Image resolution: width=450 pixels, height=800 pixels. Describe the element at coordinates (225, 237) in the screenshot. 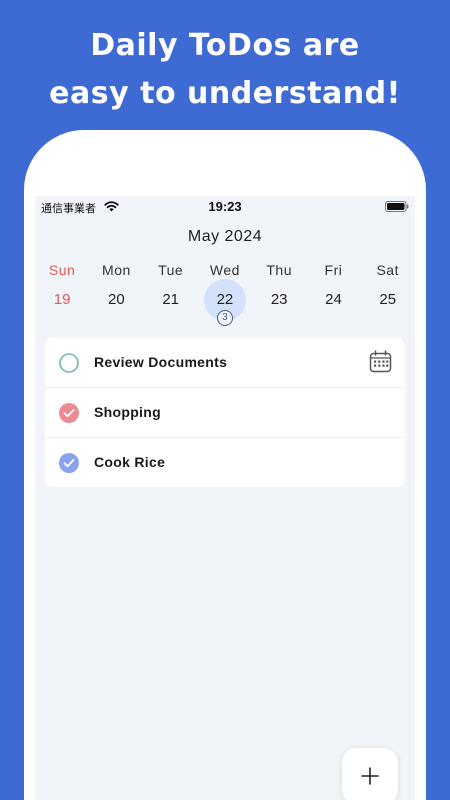

I see `month-label: May 2024` at that location.